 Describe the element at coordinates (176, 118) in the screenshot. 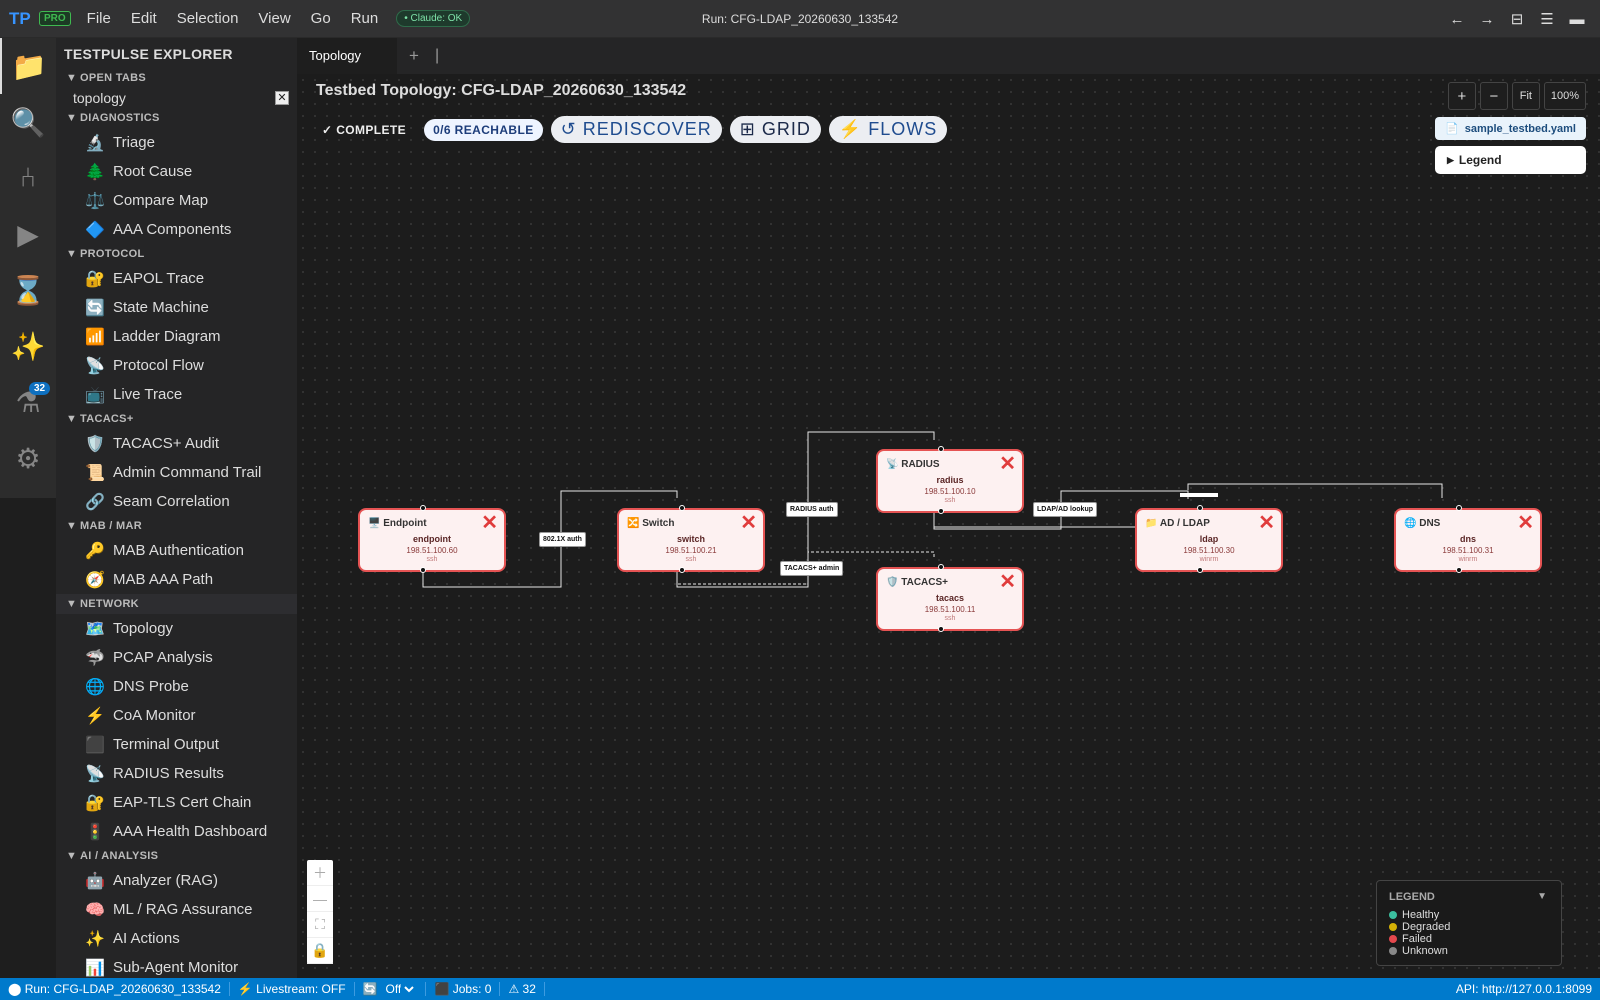

I see `section-diagnostics: ▼ DIAGNOSTICS` at that location.